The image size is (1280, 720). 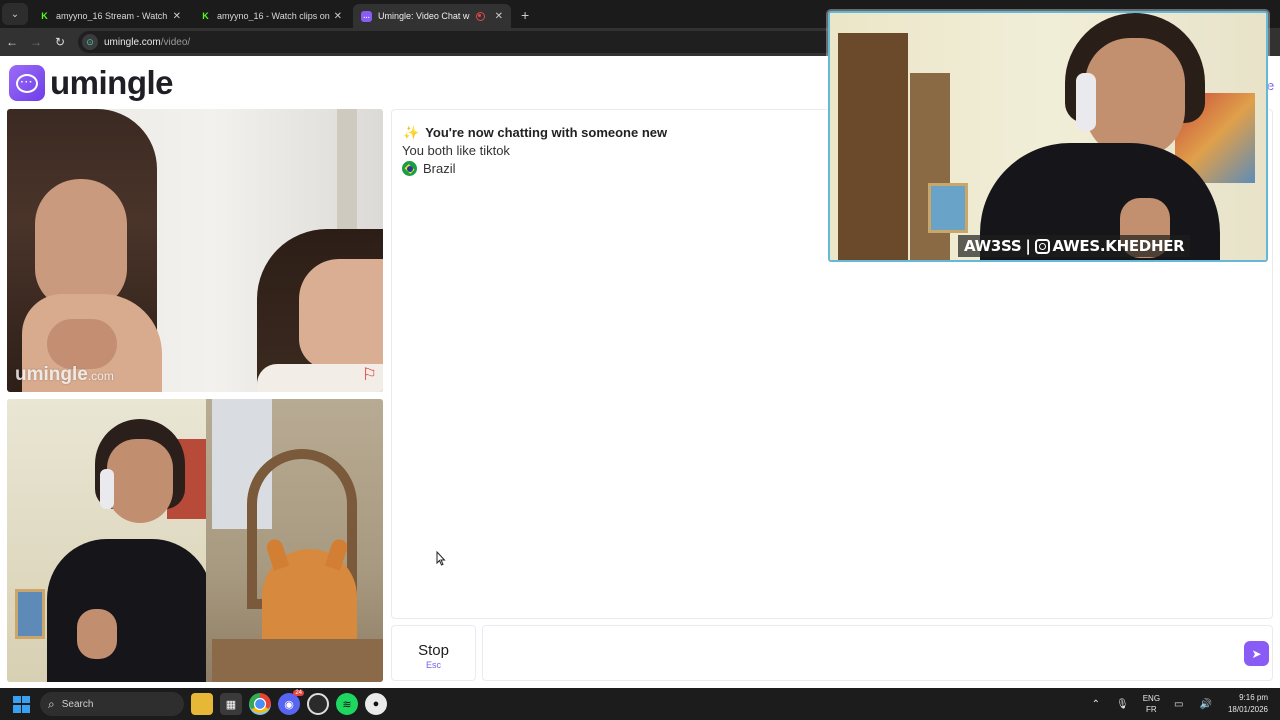 What do you see at coordinates (458, 42) in the screenshot?
I see `address-bar: ⊙ umingle.com/video/` at bounding box center [458, 42].